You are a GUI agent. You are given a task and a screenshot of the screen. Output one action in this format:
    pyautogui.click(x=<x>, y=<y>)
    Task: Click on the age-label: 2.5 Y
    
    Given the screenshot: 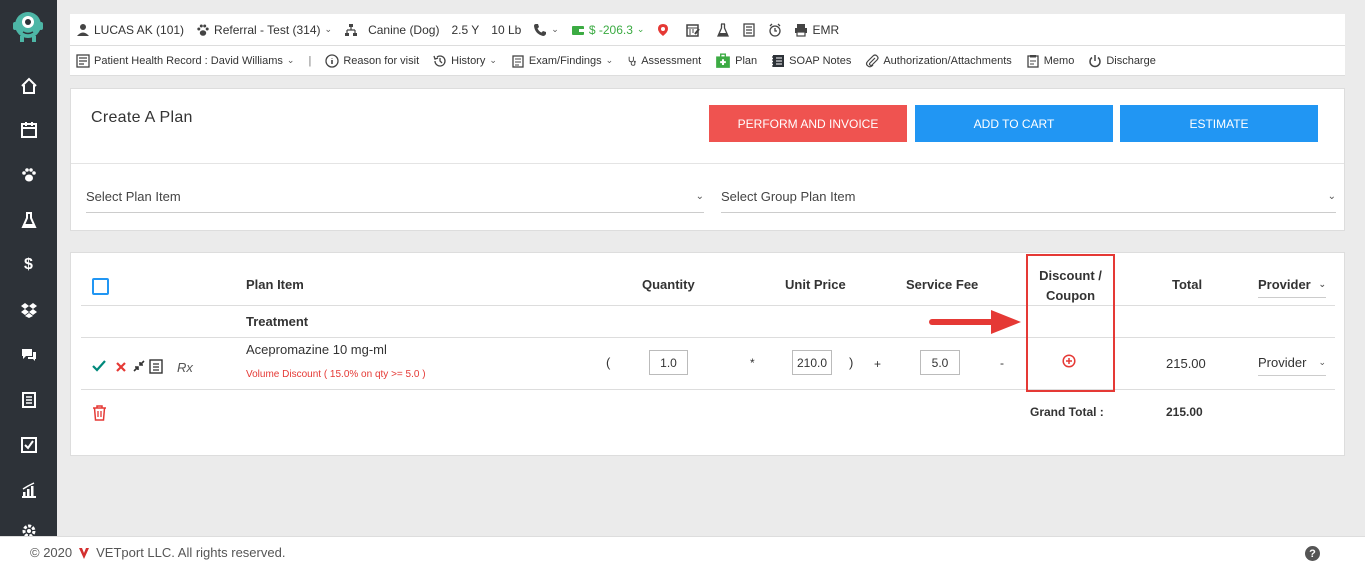 What is the action you would take?
    pyautogui.click(x=465, y=29)
    